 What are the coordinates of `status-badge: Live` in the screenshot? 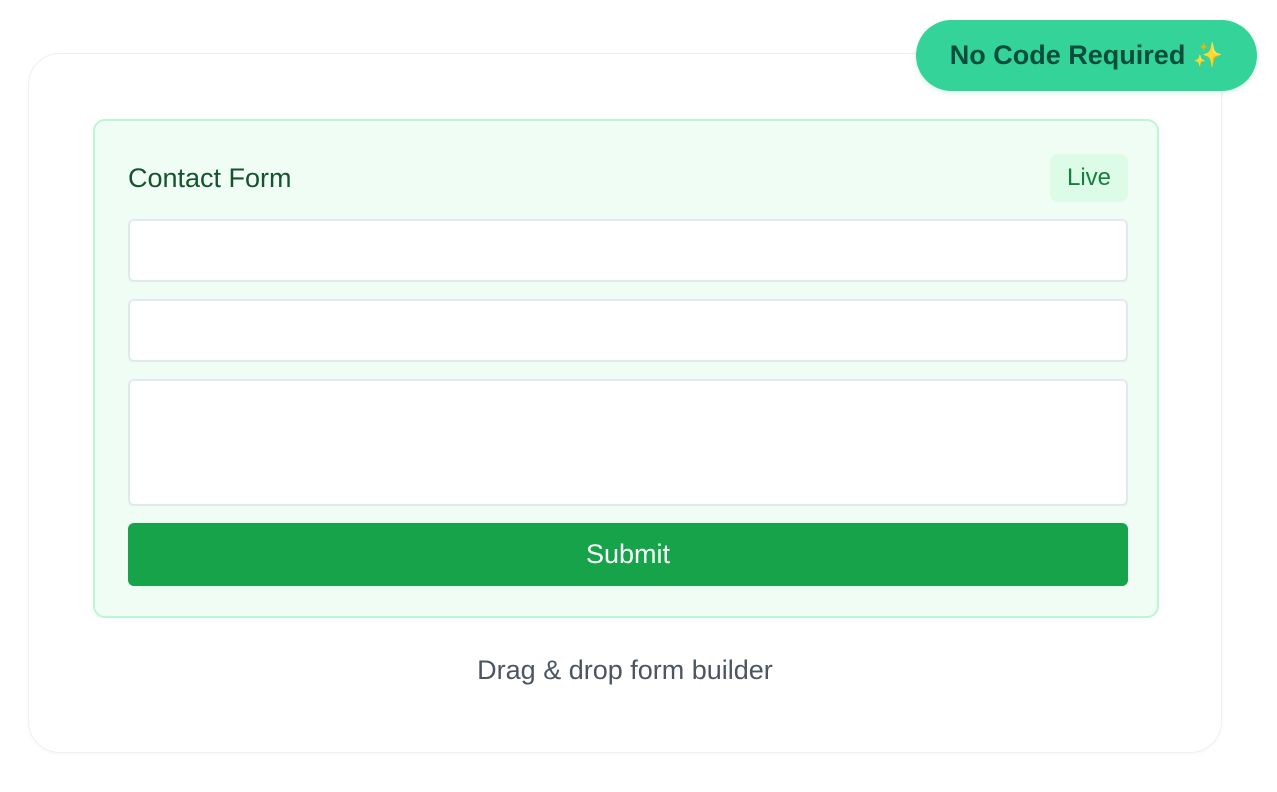 It's located at (1089, 178).